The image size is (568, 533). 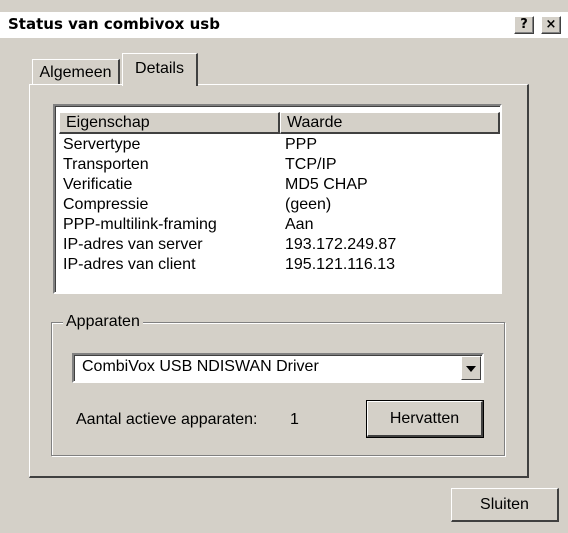 I want to click on property-name: Servertype, so click(x=102, y=144).